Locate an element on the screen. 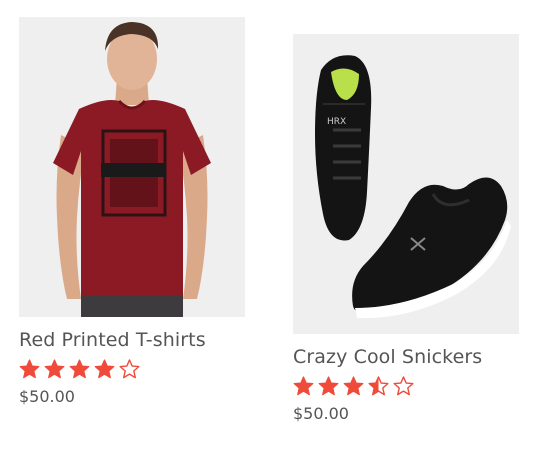 The height and width of the screenshot is (467, 541). product-title: Crazy Cool Snickers is located at coordinates (406, 357).